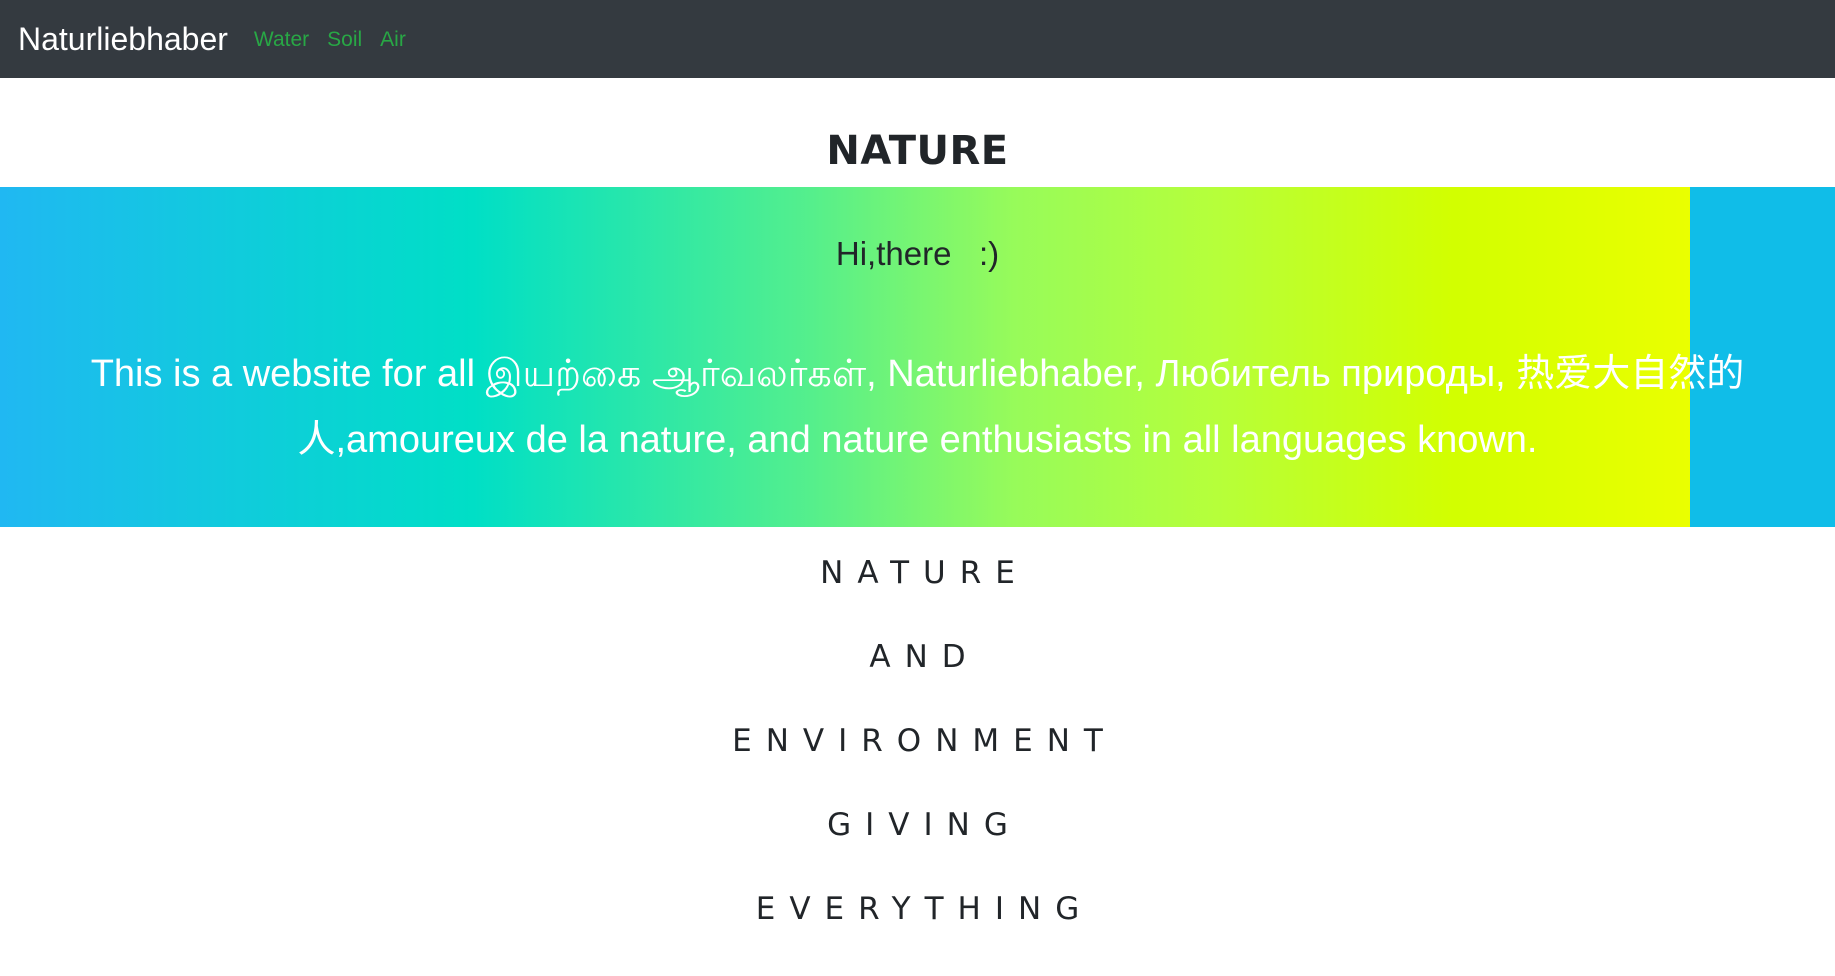 This screenshot has height=976, width=1835. Describe the element at coordinates (281, 39) in the screenshot. I see `nav-link-water: Water` at that location.